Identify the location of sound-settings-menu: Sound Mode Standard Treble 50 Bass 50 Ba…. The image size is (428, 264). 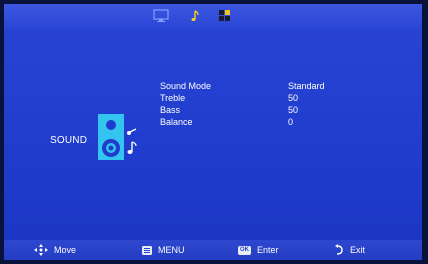
(265, 104).